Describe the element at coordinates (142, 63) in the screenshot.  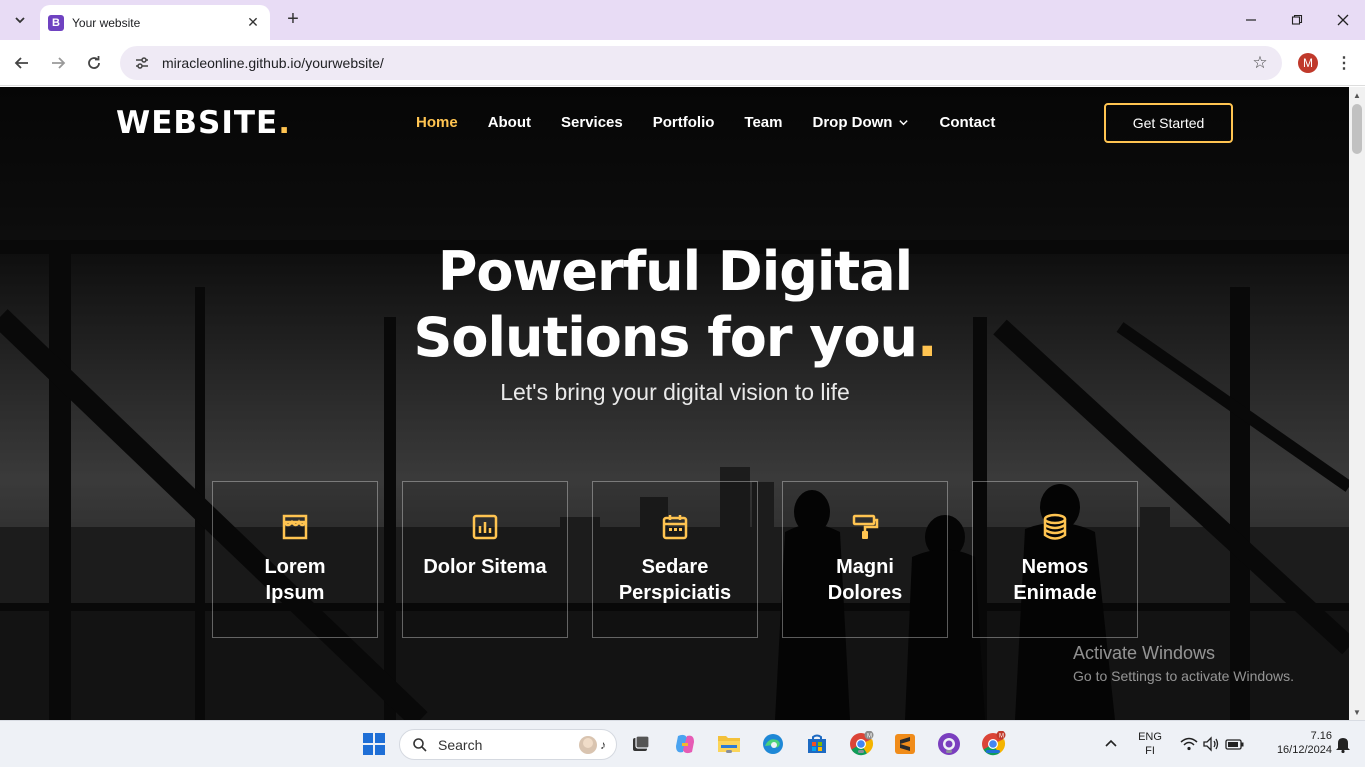
I see `site-settings-icon` at that location.